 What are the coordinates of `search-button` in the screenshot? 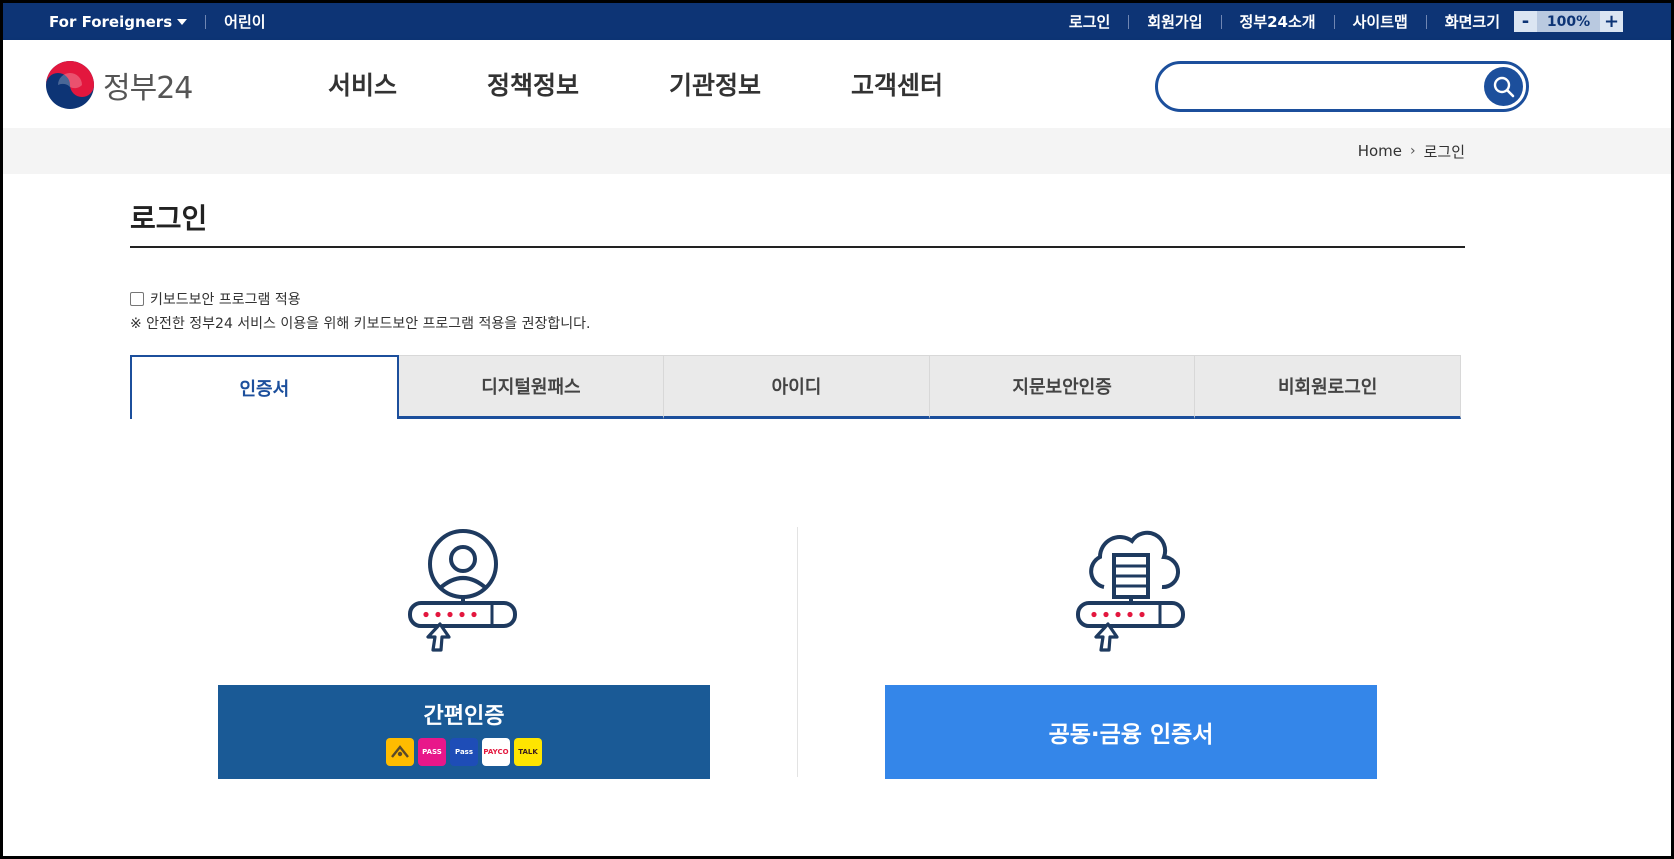 It's located at (1503, 86).